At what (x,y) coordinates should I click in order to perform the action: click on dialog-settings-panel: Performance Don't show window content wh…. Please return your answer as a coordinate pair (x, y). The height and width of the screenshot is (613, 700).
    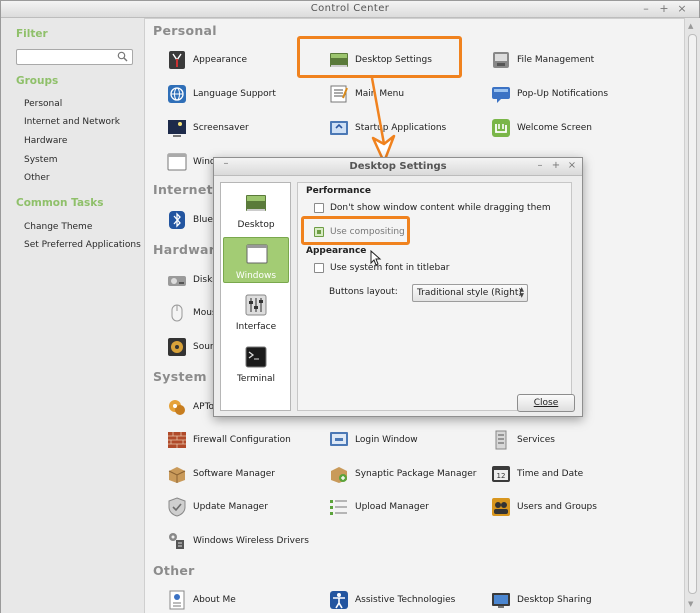
    Looking at the image, I should click on (436, 297).